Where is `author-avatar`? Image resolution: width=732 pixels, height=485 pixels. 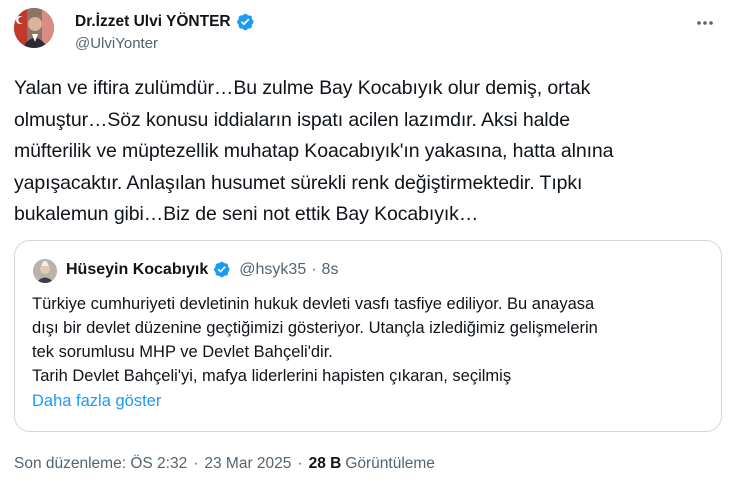 author-avatar is located at coordinates (34, 28).